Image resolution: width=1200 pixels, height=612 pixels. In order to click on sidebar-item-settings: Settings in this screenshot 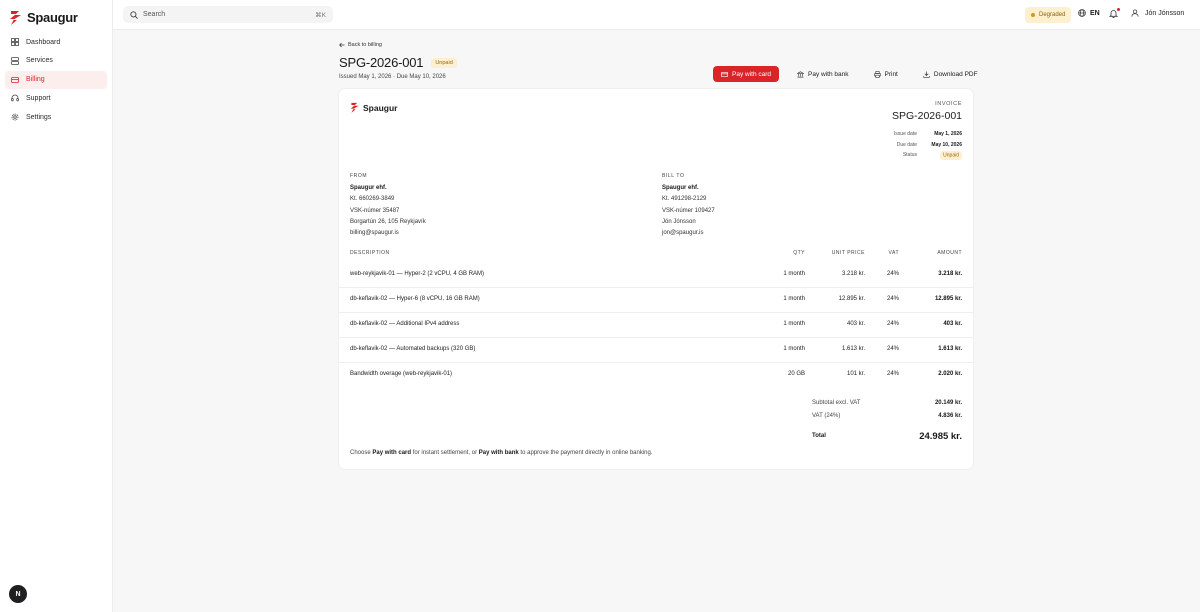, I will do `click(56, 117)`.